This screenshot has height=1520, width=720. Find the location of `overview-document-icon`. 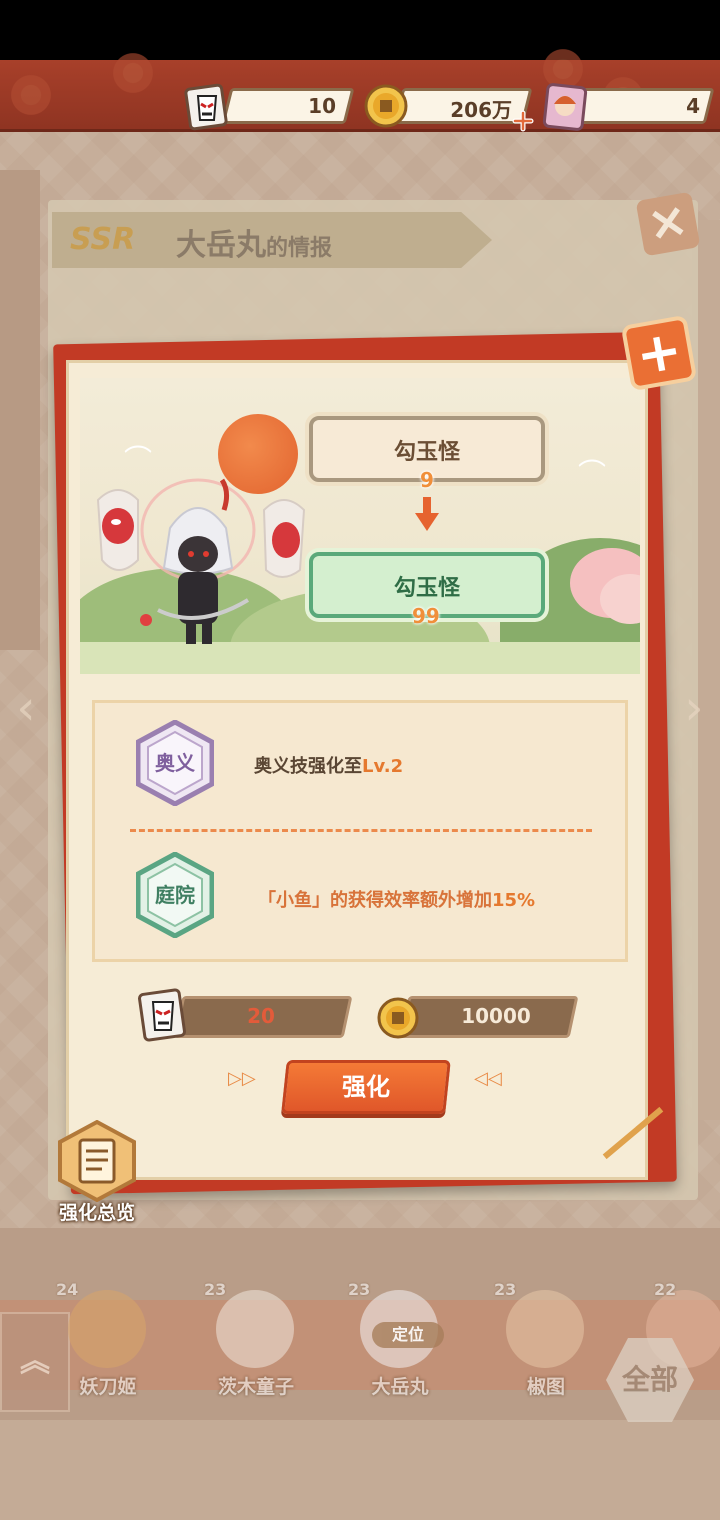

overview-document-icon is located at coordinates (97, 1161).